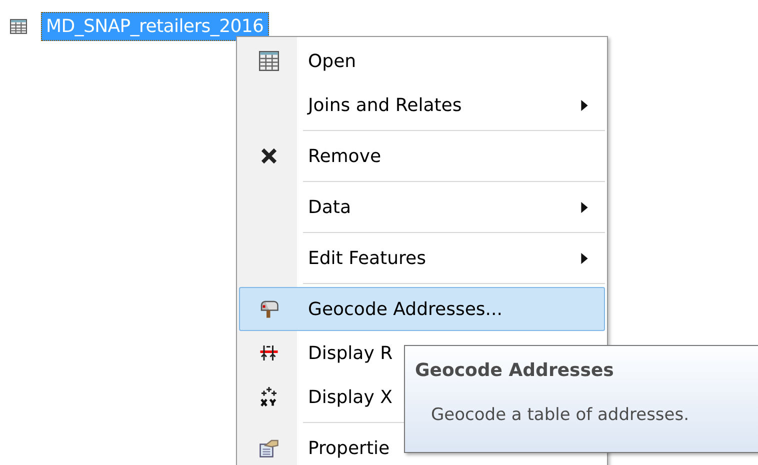  What do you see at coordinates (515, 370) in the screenshot?
I see `tooltip-title: Geocode Addresses` at bounding box center [515, 370].